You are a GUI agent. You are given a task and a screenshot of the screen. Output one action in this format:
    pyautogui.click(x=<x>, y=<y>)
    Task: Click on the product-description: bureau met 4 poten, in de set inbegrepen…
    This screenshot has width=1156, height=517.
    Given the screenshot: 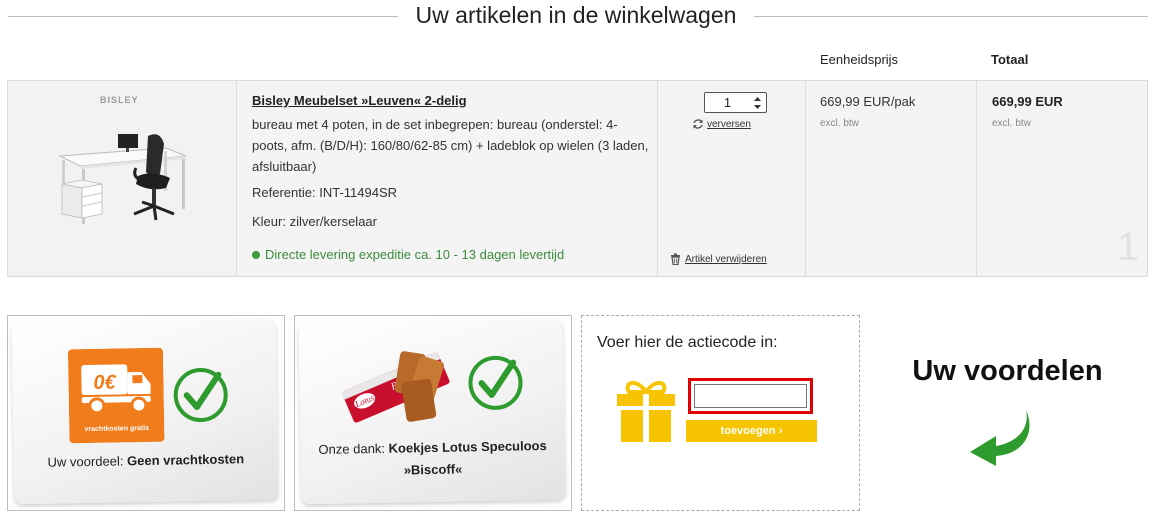 What is the action you would take?
    pyautogui.click(x=450, y=145)
    